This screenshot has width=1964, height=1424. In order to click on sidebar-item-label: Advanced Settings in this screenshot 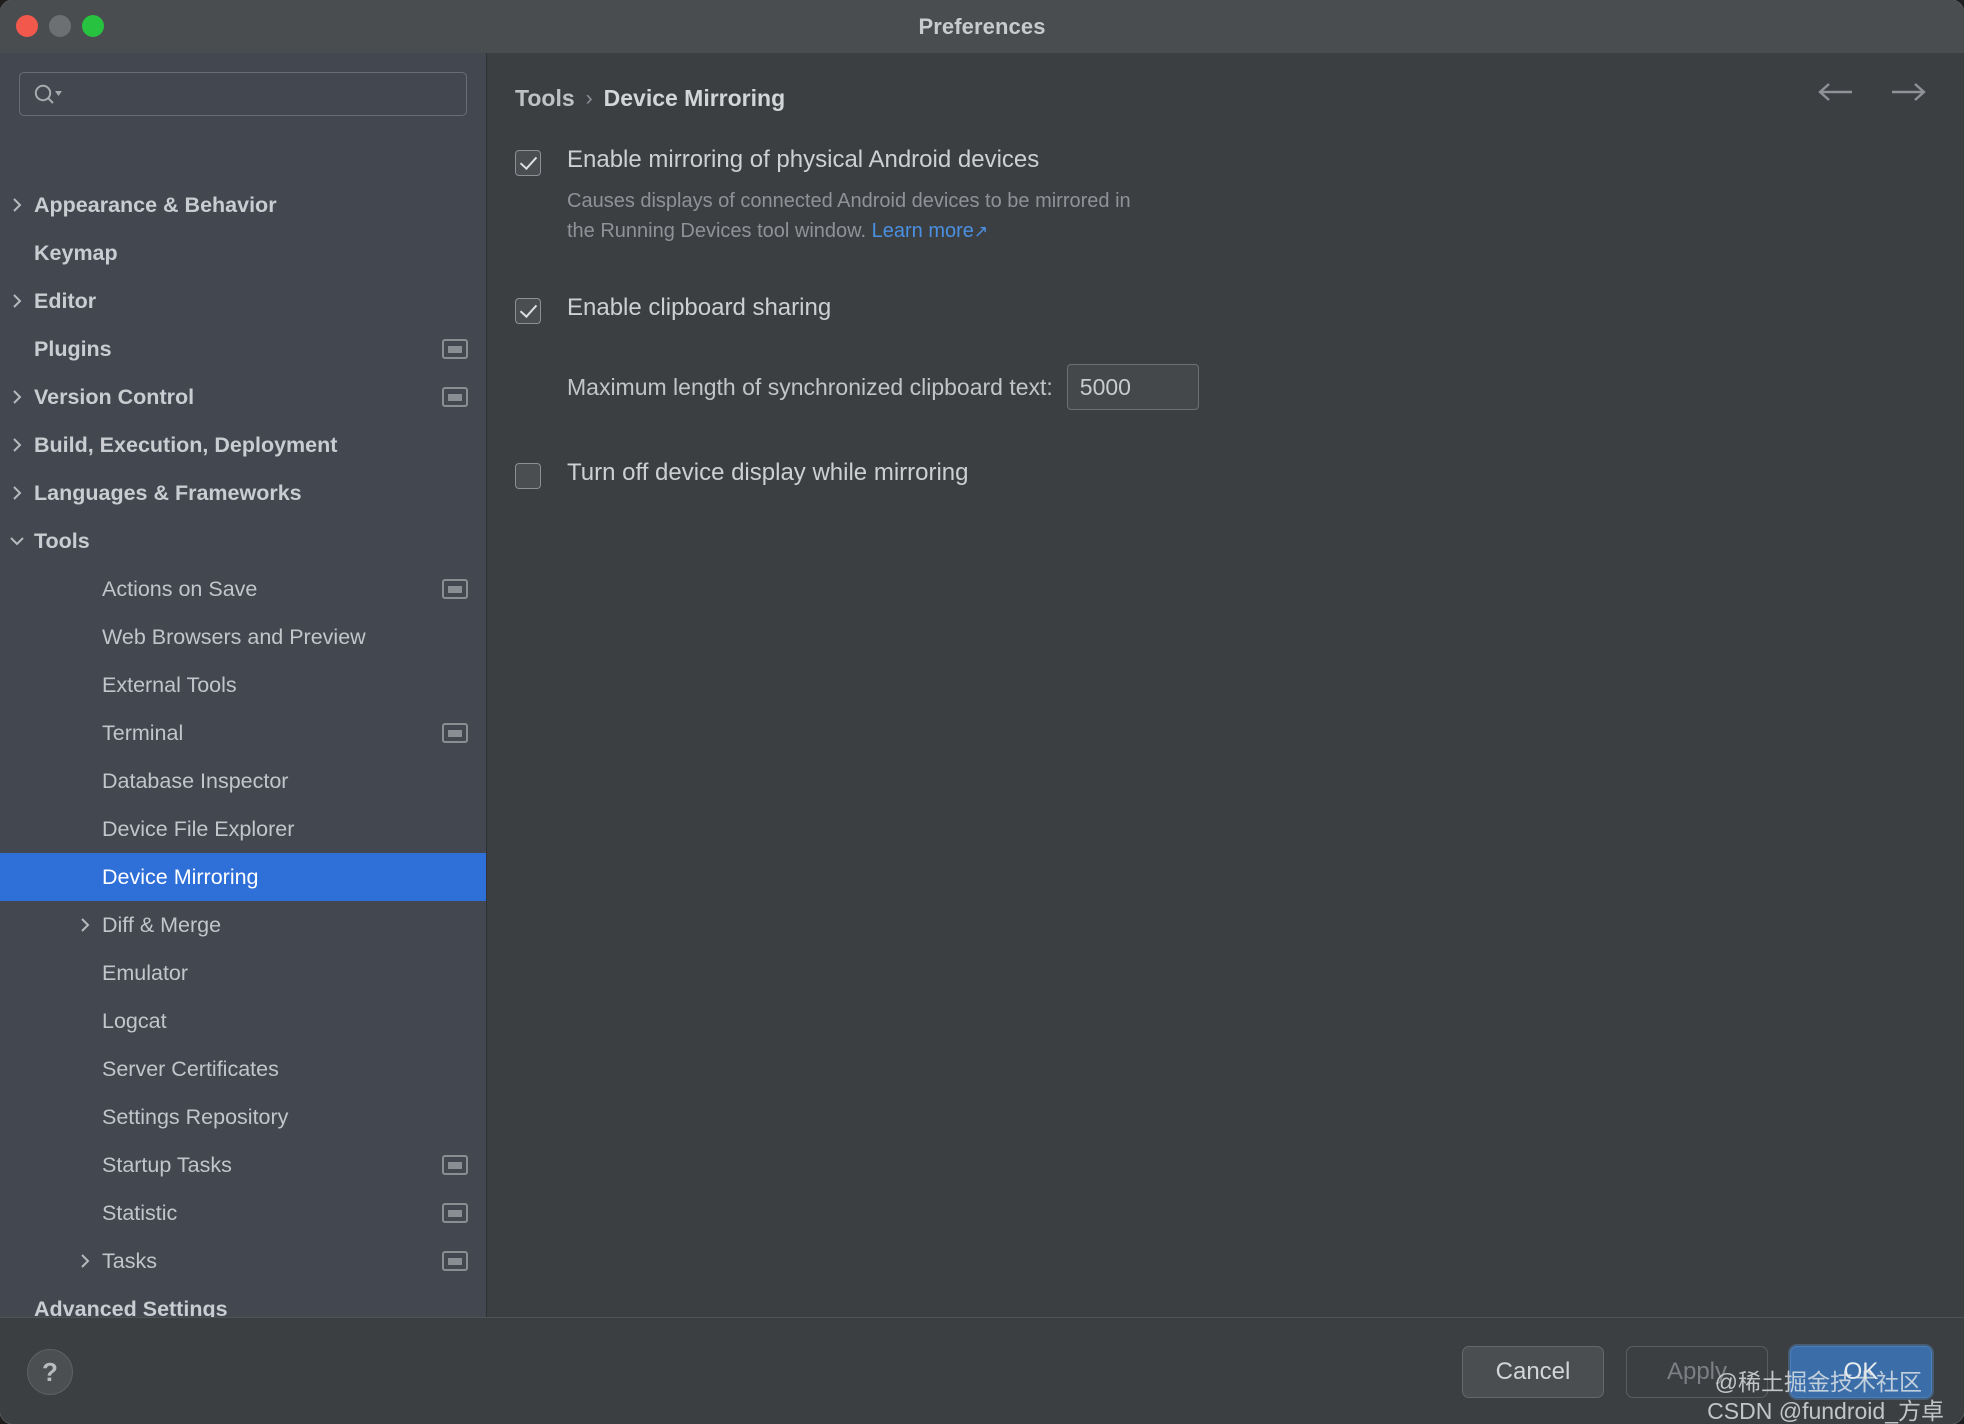, I will do `click(131, 1307)`.